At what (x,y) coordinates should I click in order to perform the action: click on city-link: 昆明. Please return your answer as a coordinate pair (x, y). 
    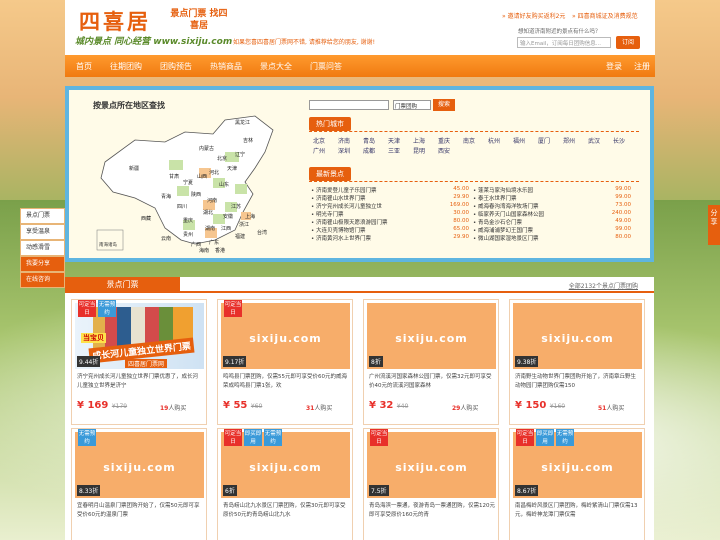
    Looking at the image, I should click on (419, 150).